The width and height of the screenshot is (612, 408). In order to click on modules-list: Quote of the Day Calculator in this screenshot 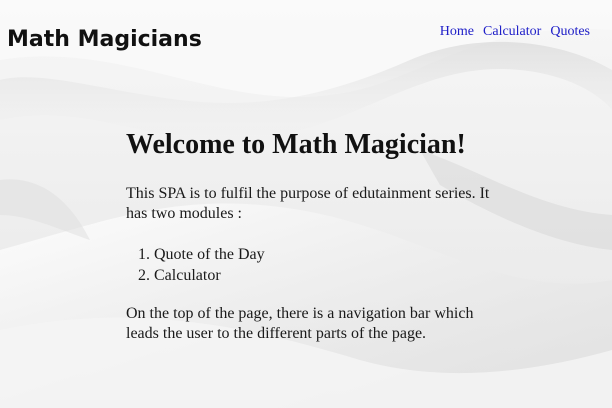, I will do `click(311, 265)`.